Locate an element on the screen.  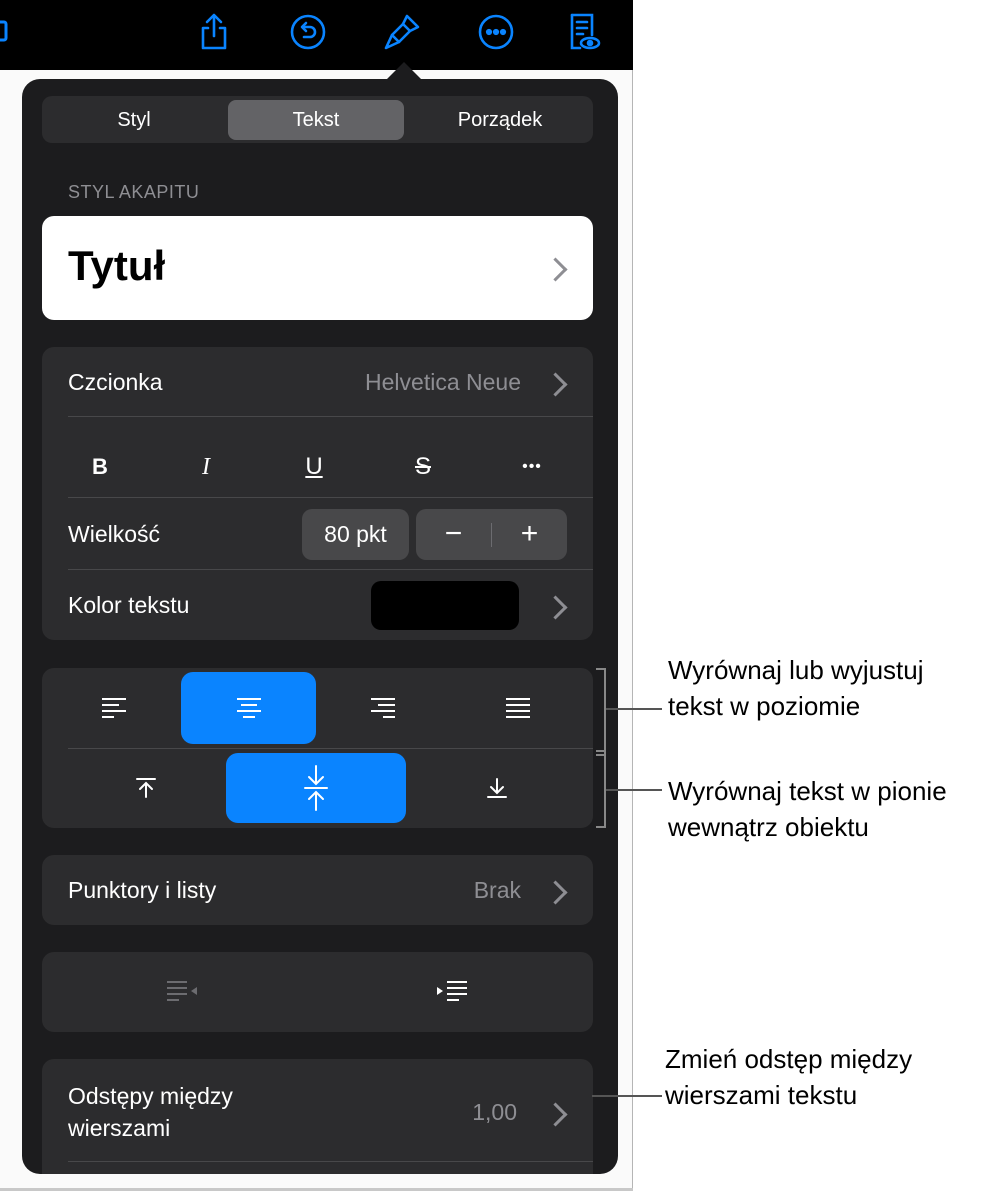
align-top-icon is located at coordinates (145, 788).